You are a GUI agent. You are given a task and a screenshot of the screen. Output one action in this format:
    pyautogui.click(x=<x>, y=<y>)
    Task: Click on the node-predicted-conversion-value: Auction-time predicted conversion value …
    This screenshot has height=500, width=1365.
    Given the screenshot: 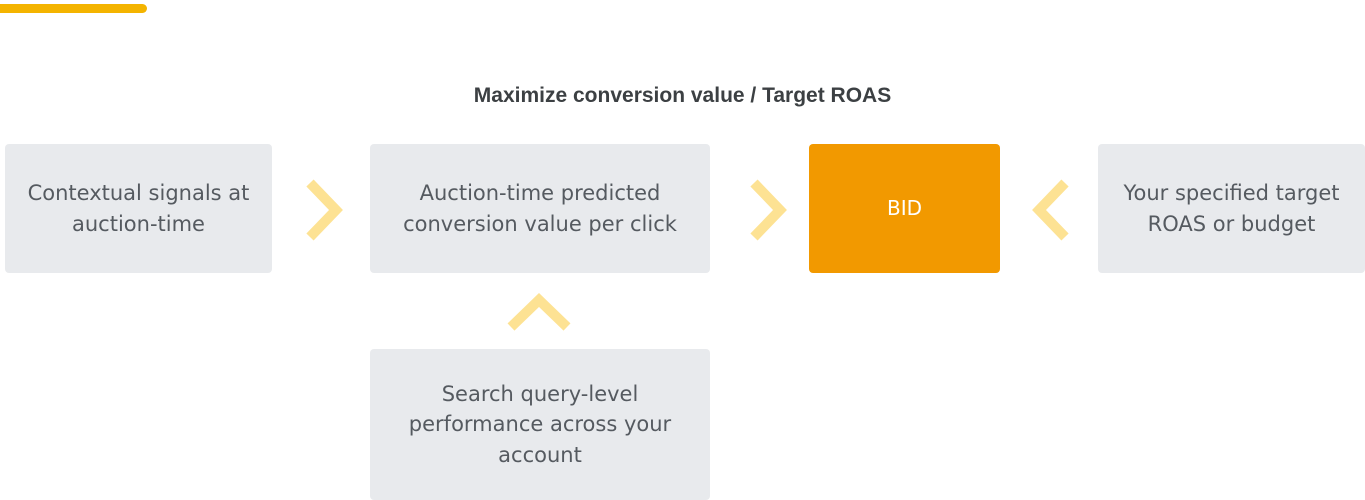 What is the action you would take?
    pyautogui.click(x=540, y=208)
    